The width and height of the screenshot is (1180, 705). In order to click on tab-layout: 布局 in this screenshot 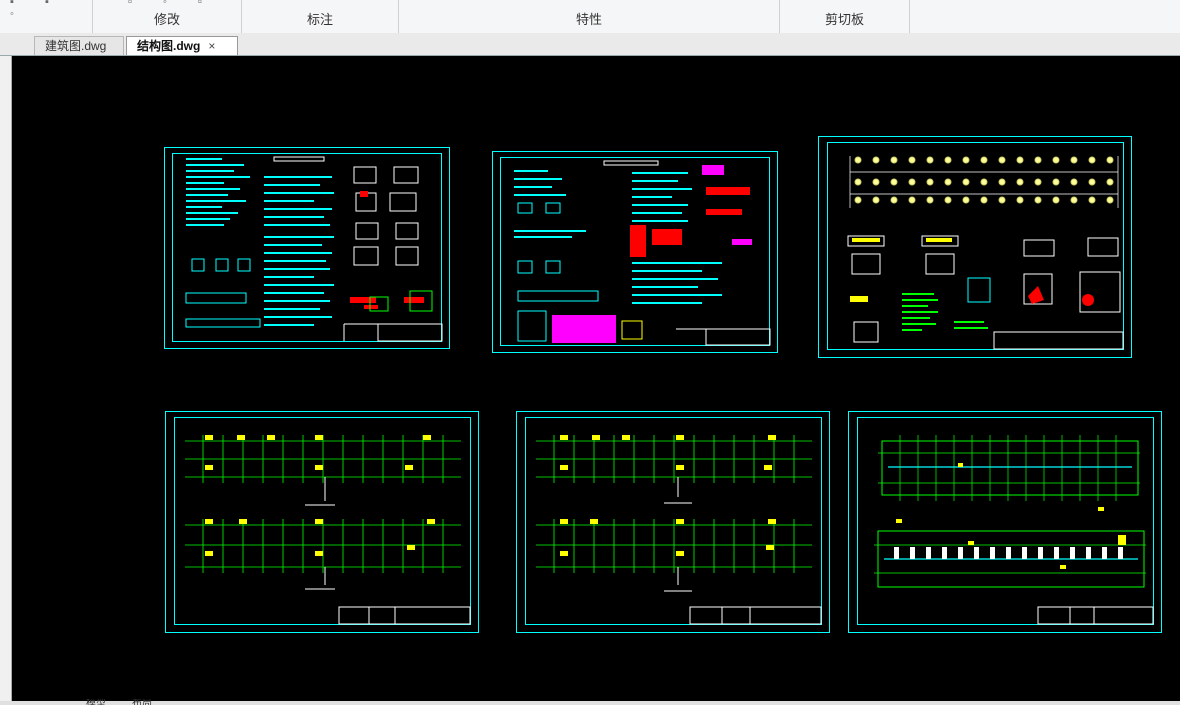, I will do `click(142, 702)`.